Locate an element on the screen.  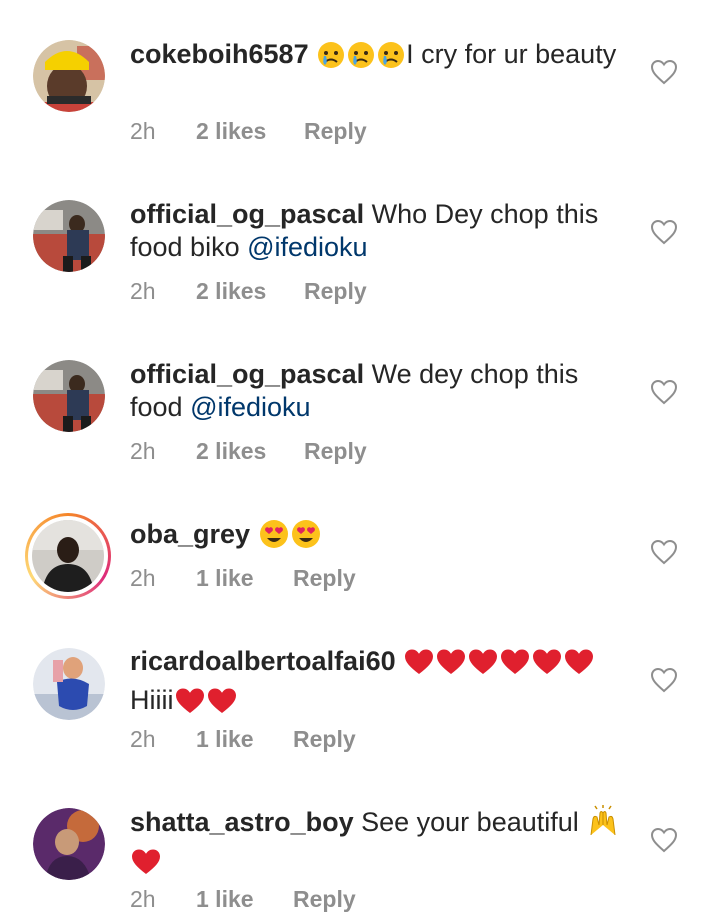
comment-username: ricardoalbertoalfai60 is located at coordinates (263, 661).